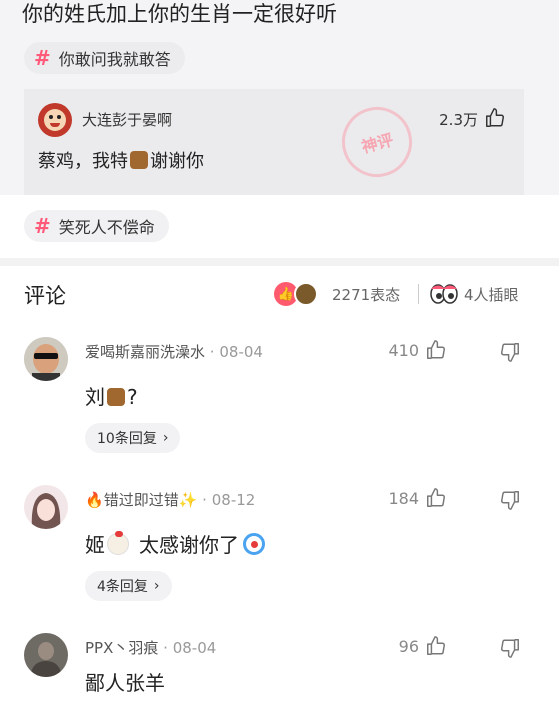  Describe the element at coordinates (114, 59) in the screenshot. I see `topic-label: 你敢问我就敢答` at that location.